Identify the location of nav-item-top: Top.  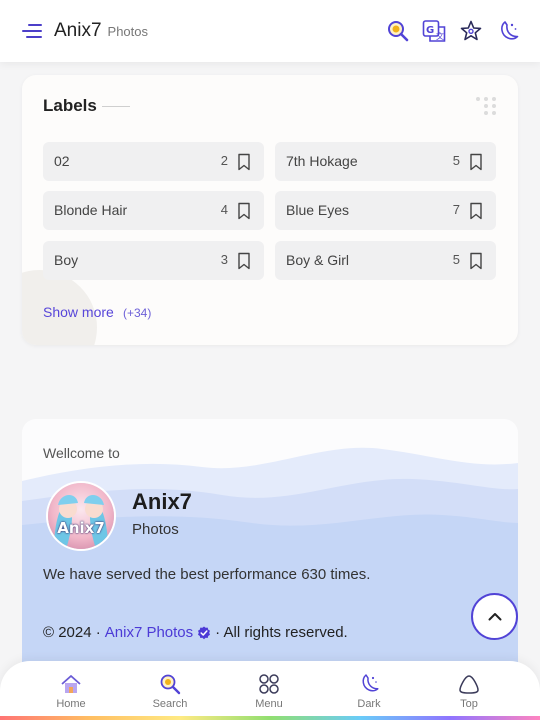
(469, 694).